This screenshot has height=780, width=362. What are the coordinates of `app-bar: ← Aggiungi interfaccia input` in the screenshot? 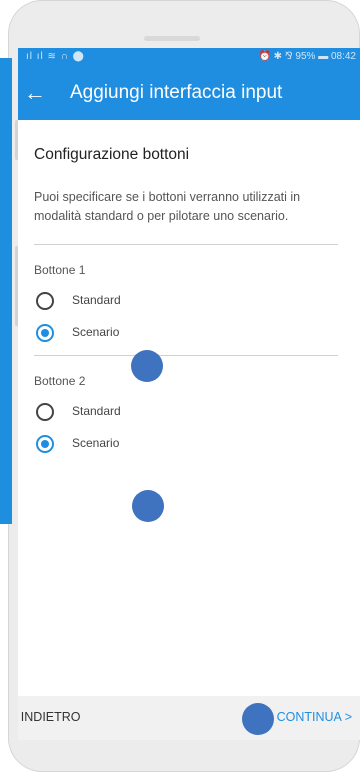 It's located at (189, 93).